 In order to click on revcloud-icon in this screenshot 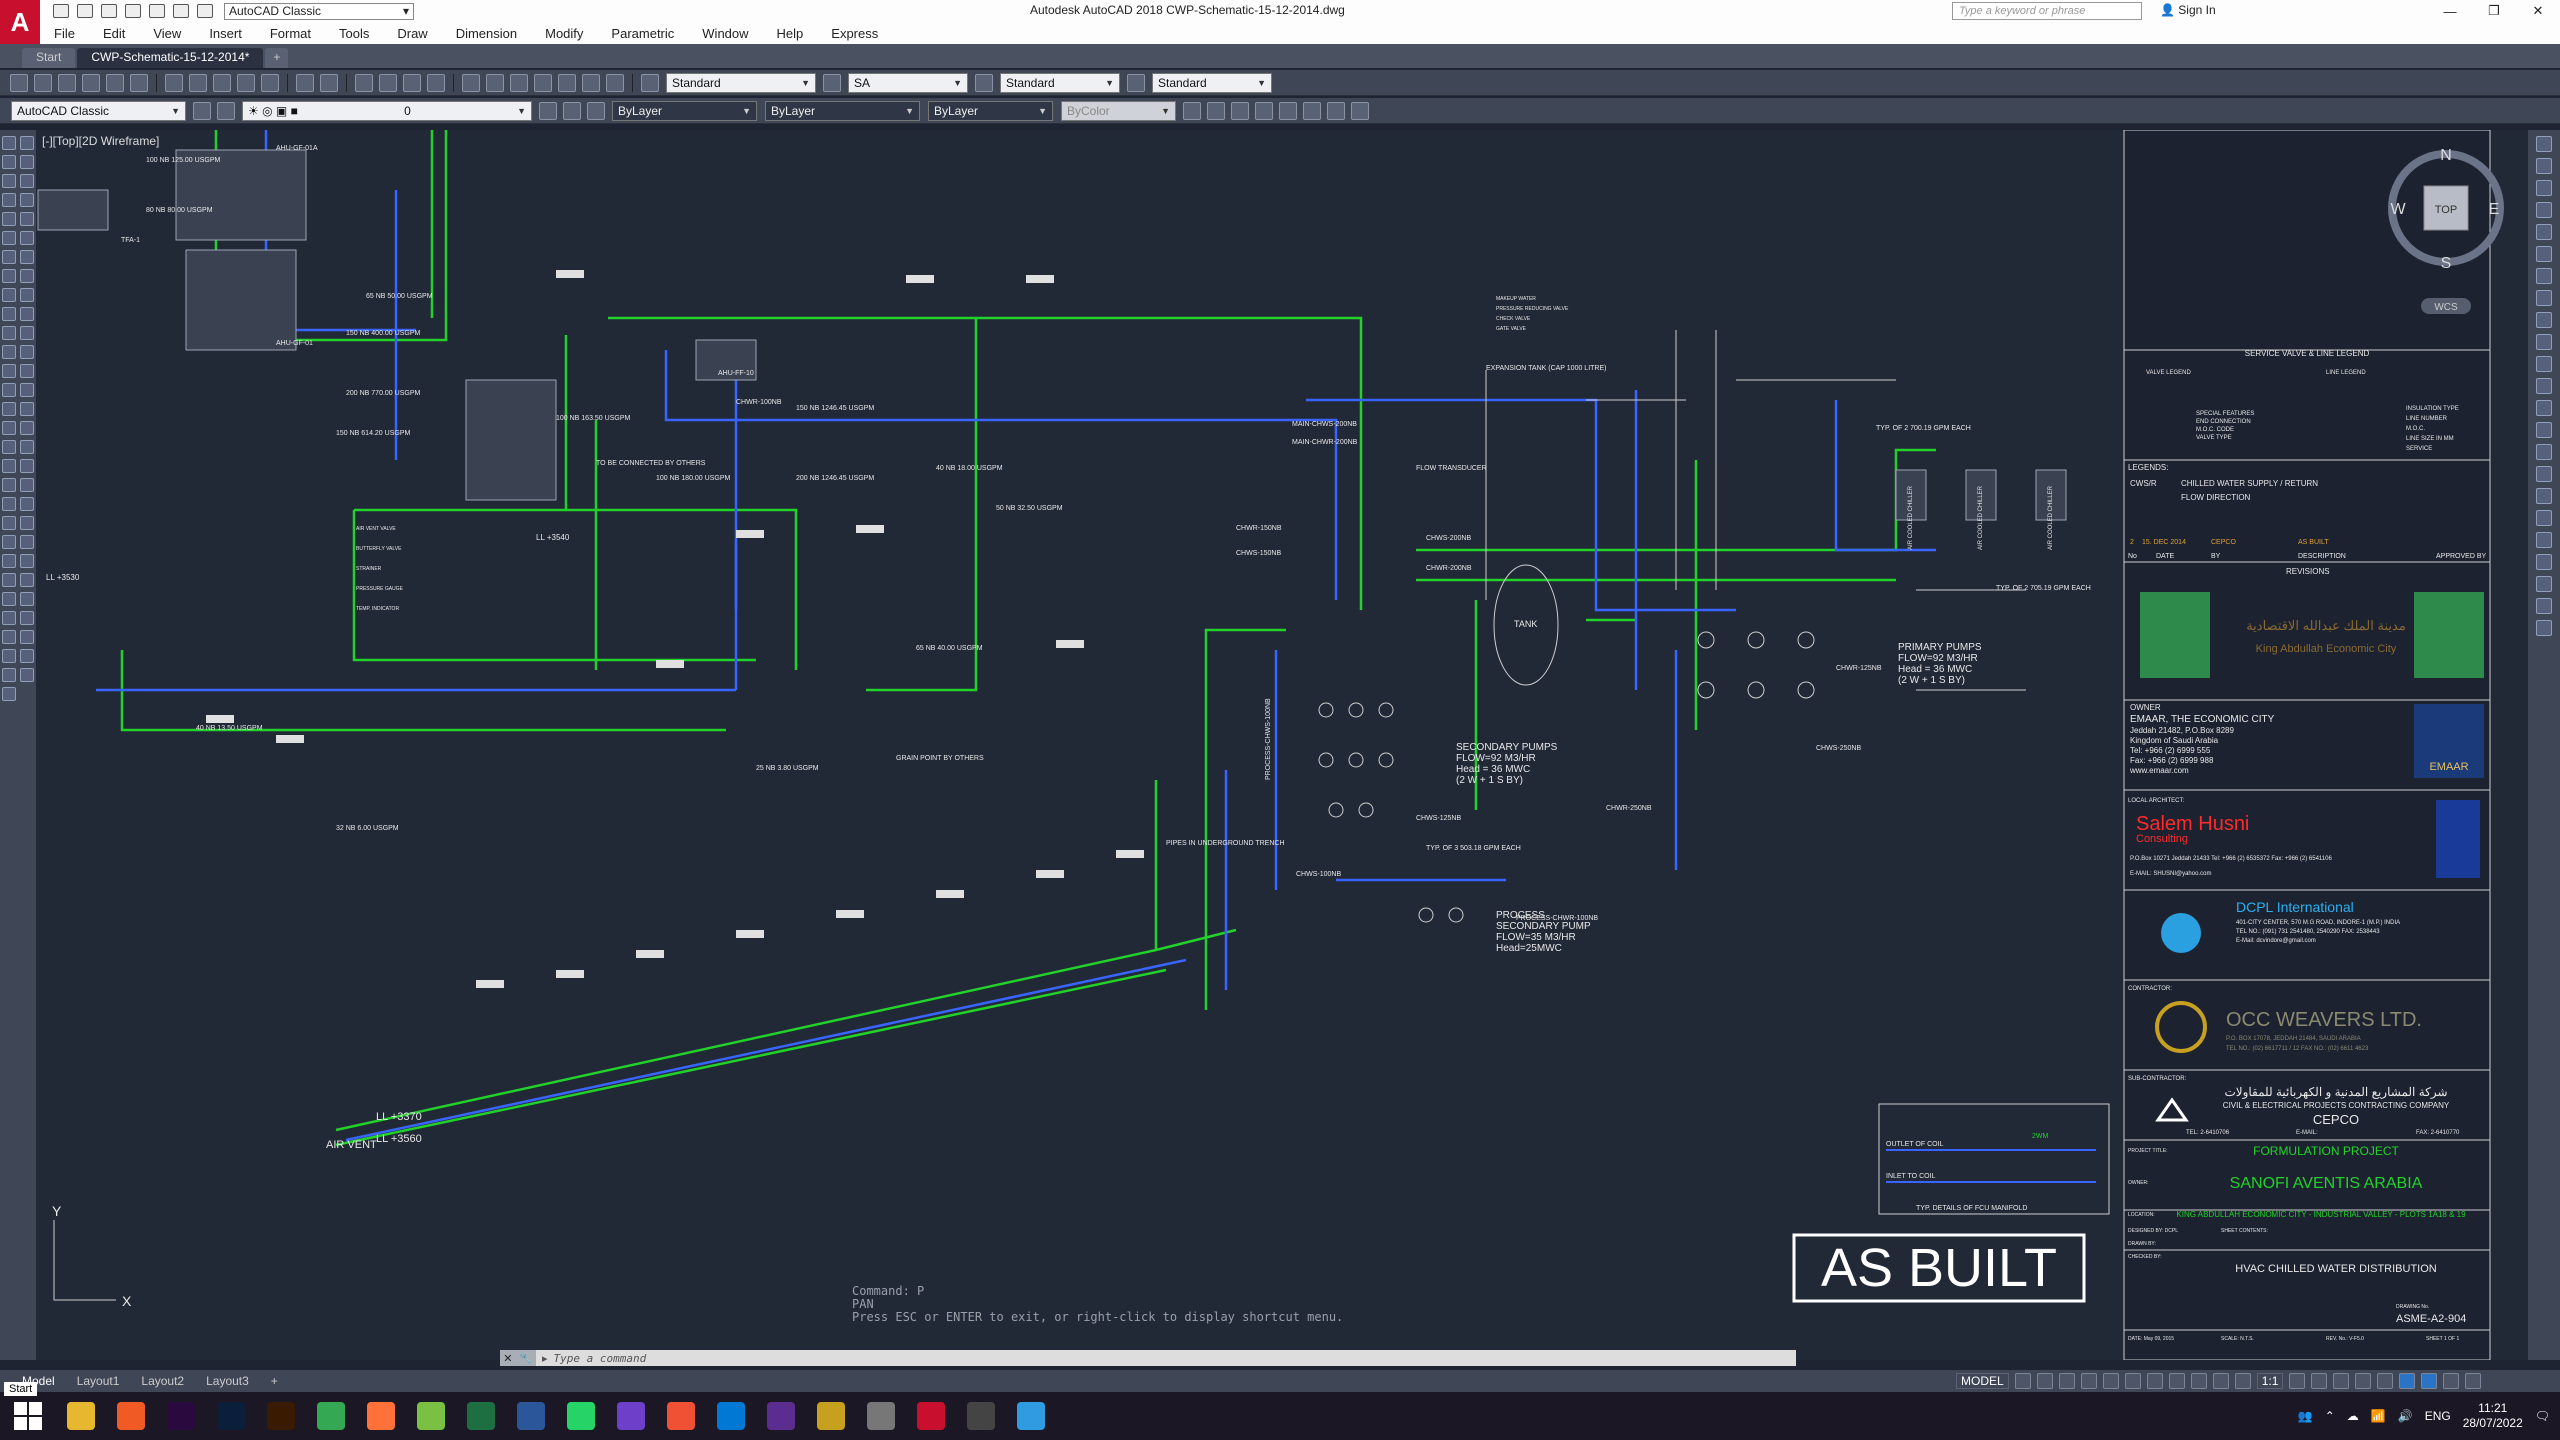, I will do `click(27, 200)`.